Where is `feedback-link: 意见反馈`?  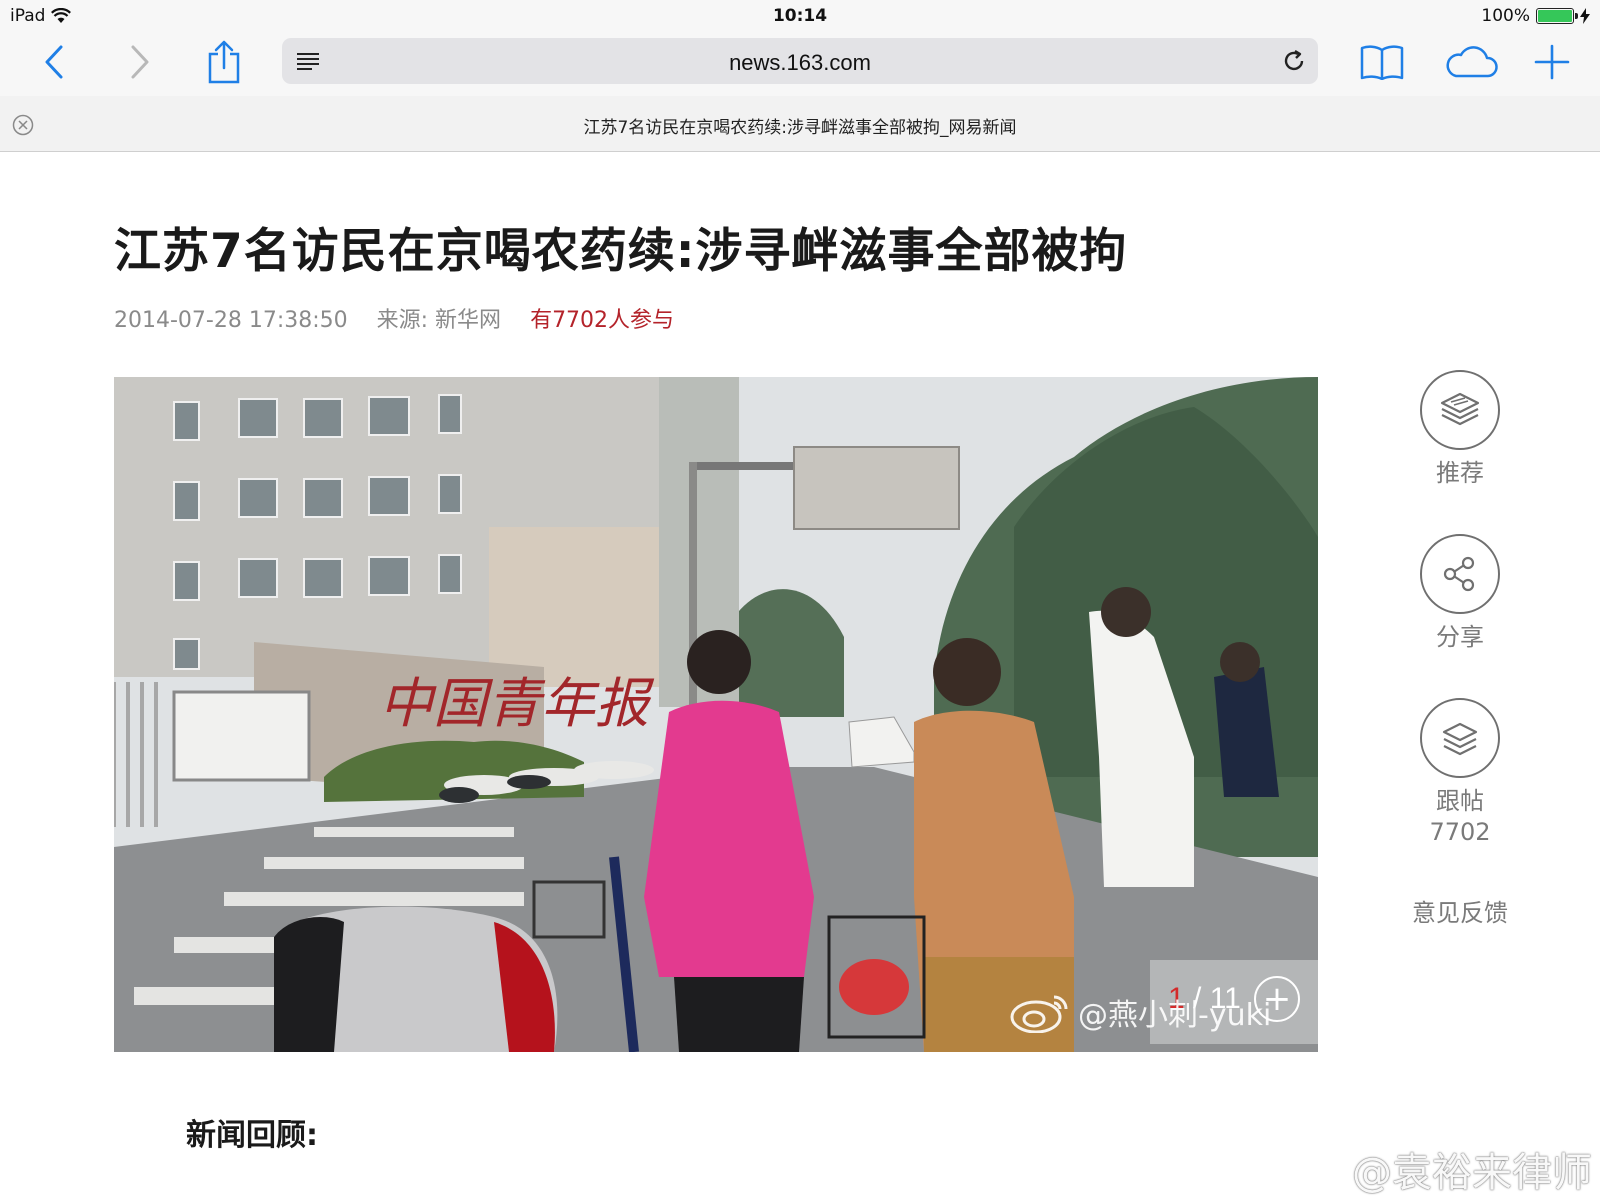 feedback-link: 意见反馈 is located at coordinates (1460, 910).